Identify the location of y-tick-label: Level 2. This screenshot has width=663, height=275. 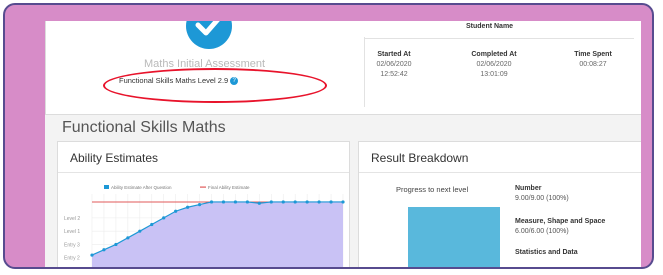
(72, 219).